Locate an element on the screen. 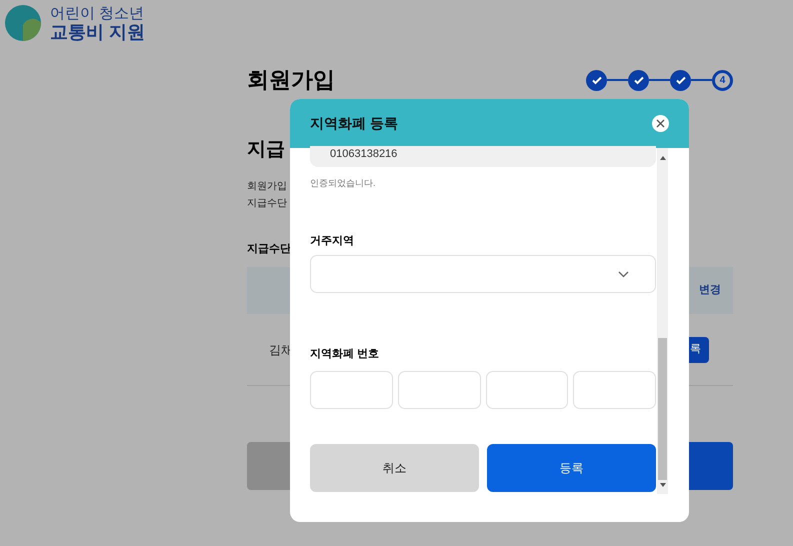 Image resolution: width=793 pixels, height=546 pixels. step-indicator: 4 is located at coordinates (722, 80).